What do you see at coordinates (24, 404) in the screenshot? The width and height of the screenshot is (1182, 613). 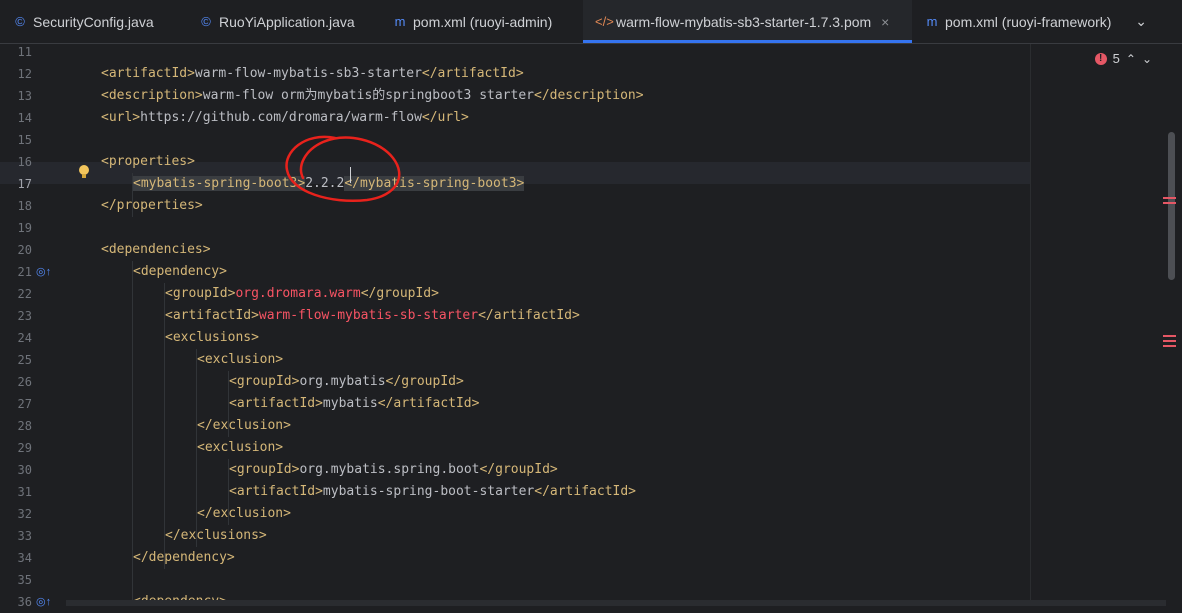 I see `line-number: 27` at bounding box center [24, 404].